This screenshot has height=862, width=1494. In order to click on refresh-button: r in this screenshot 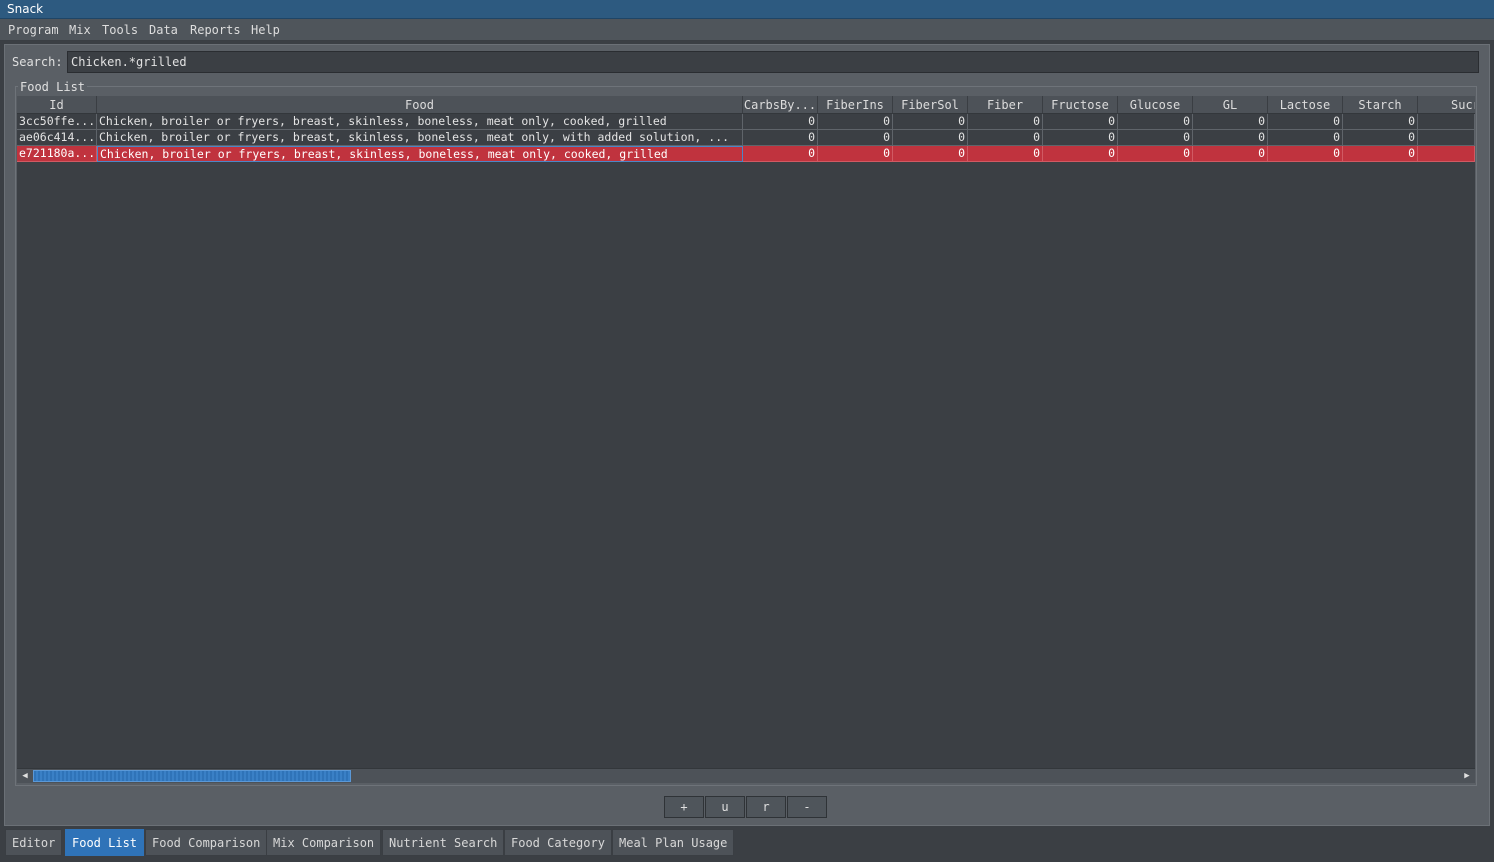, I will do `click(766, 807)`.